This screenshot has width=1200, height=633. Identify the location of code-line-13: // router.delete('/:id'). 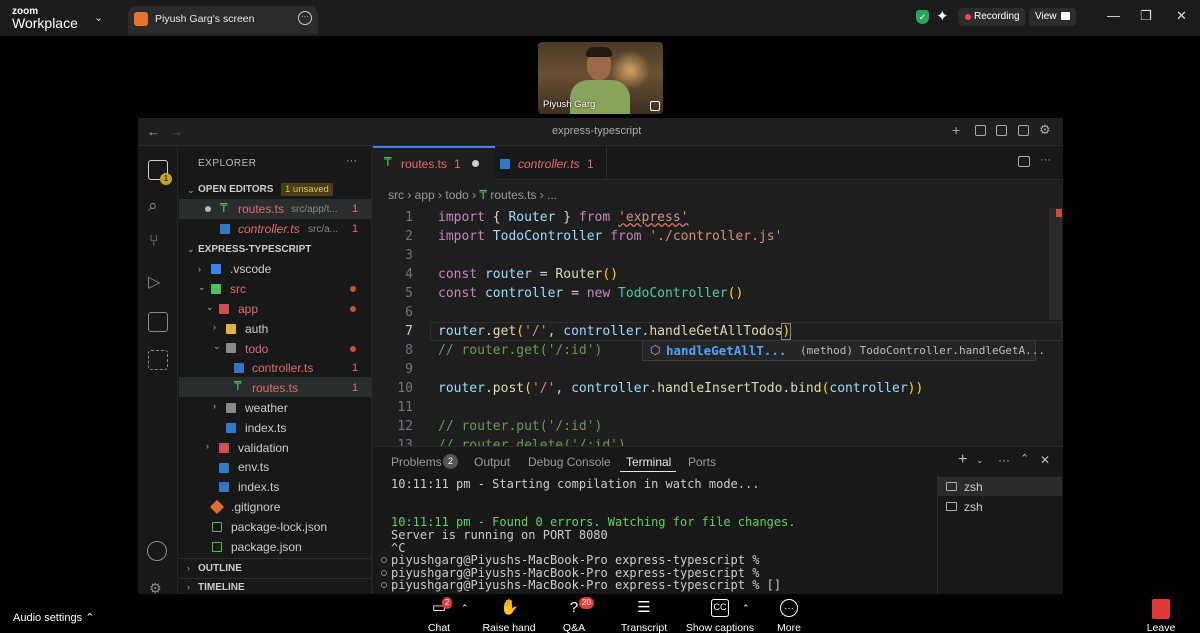
(532, 442).